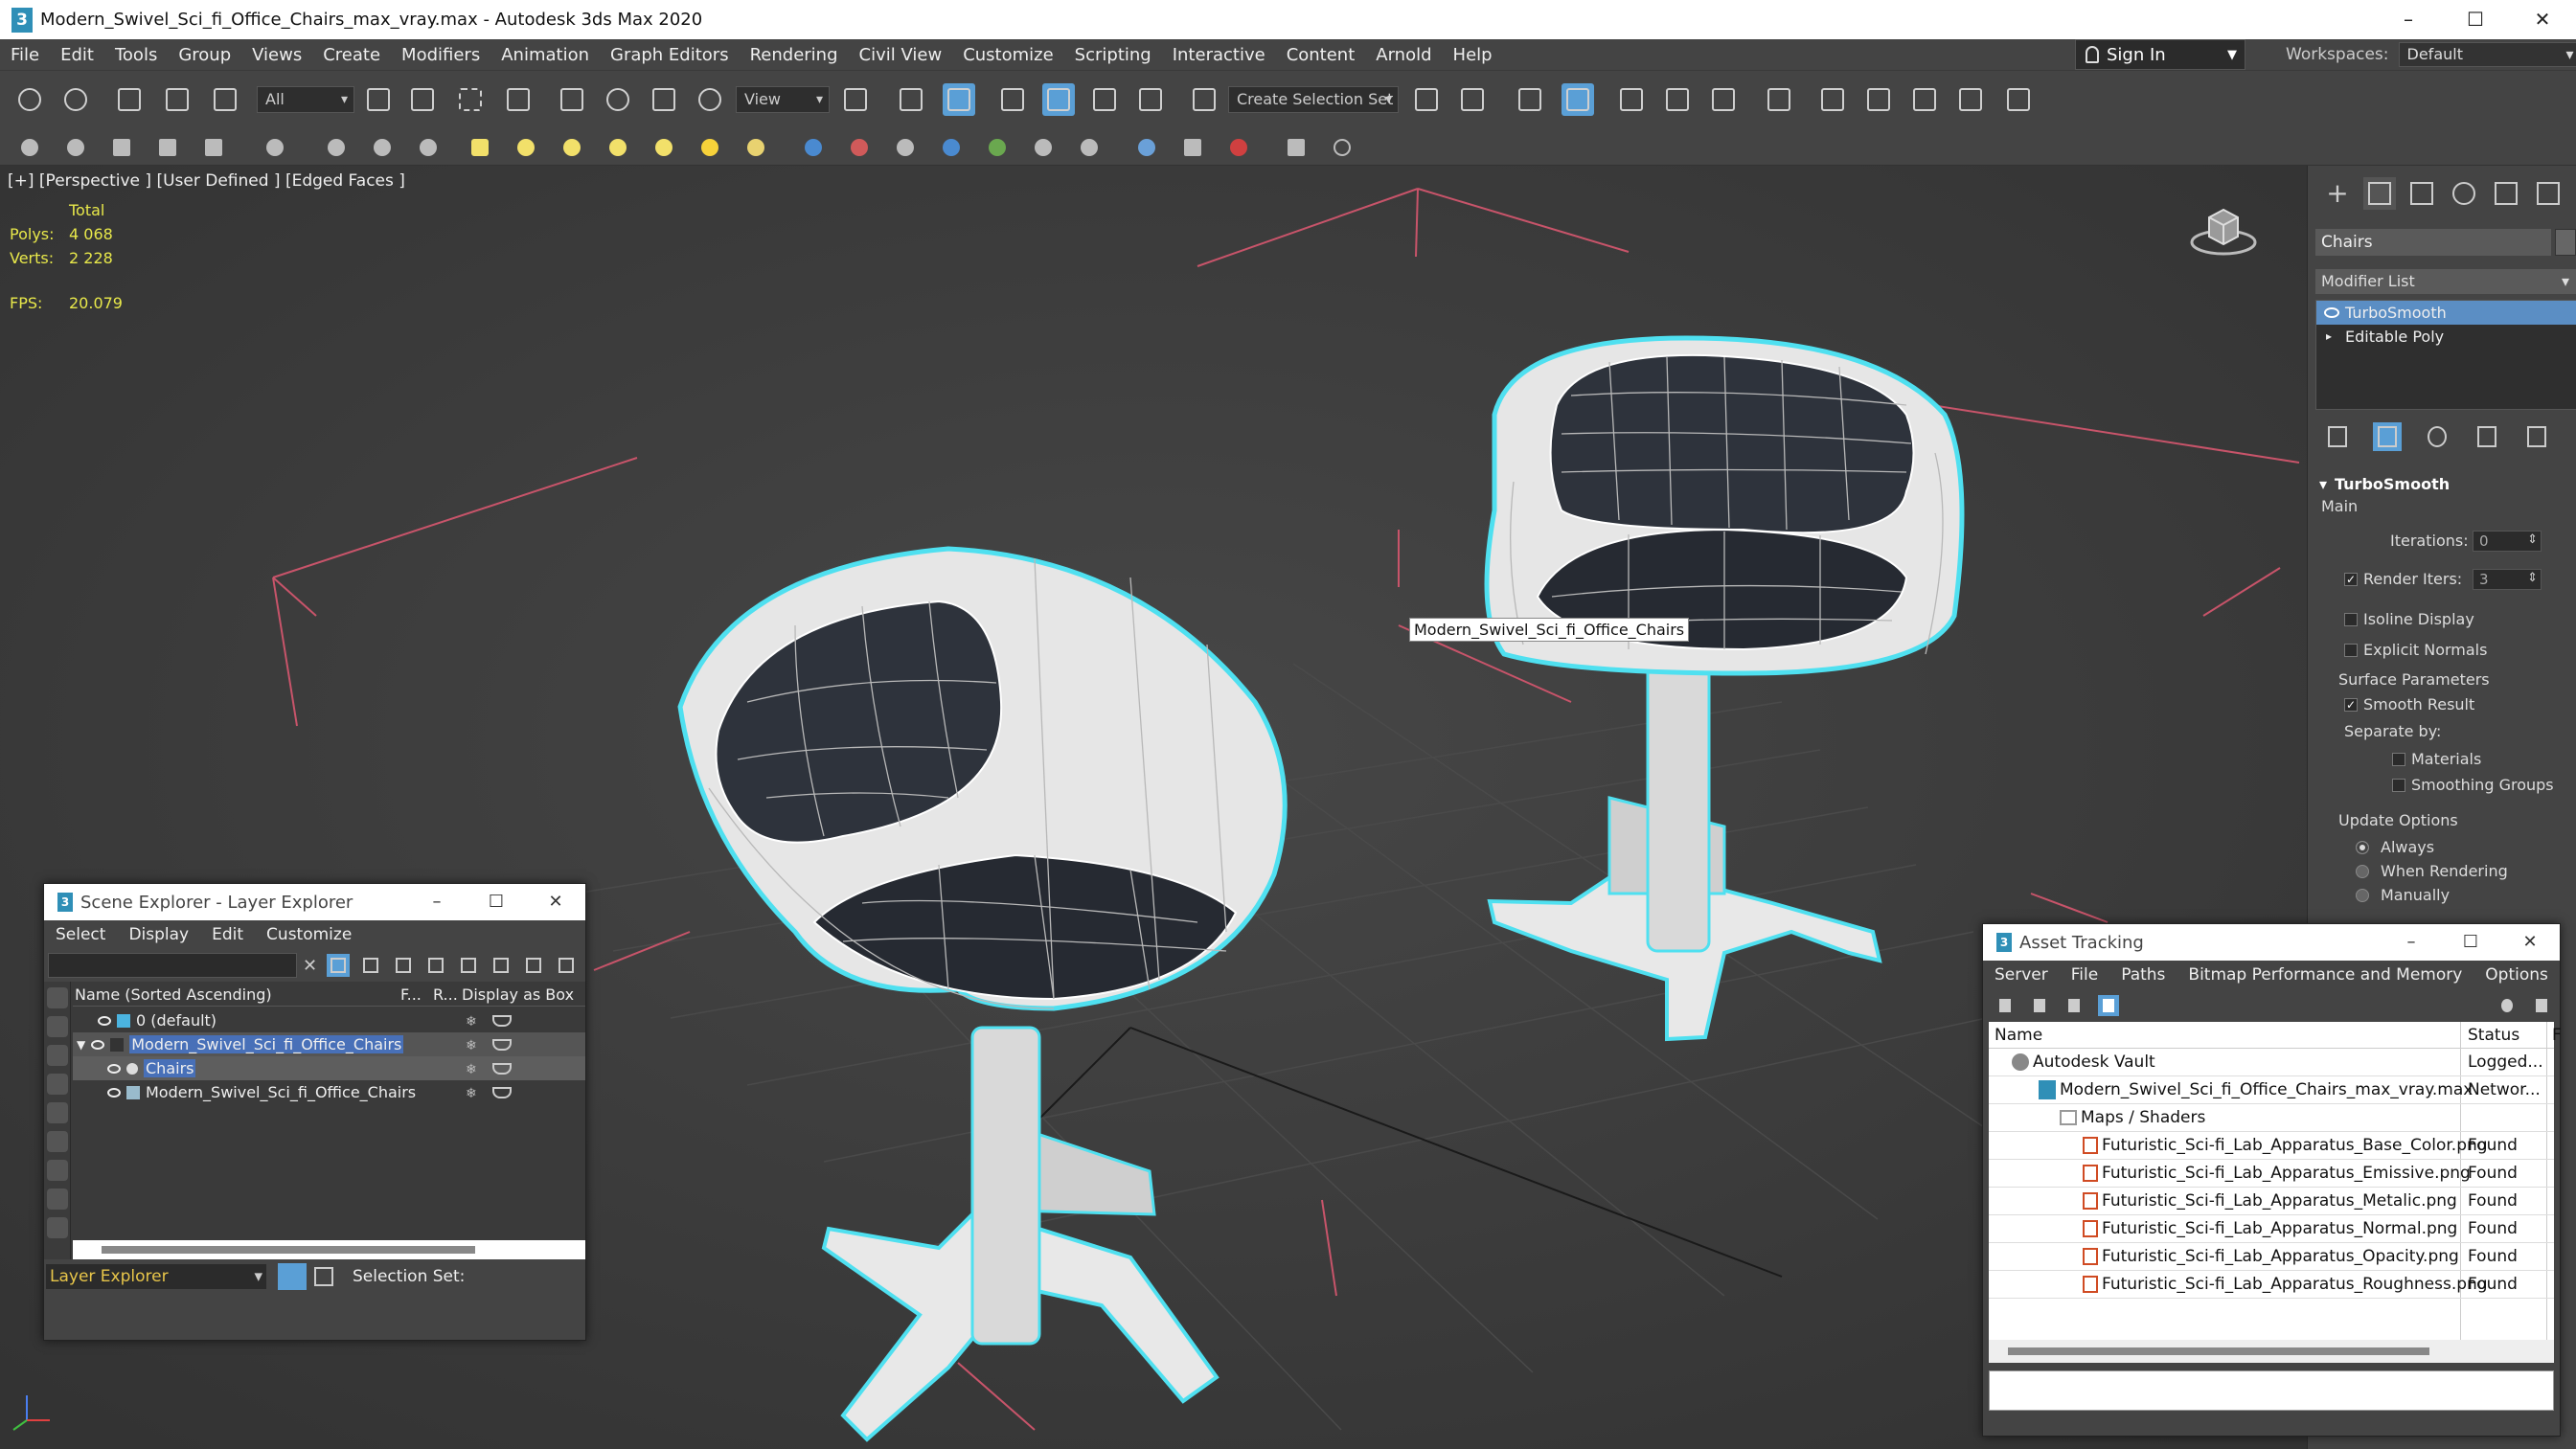  Describe the element at coordinates (545, 55) in the screenshot. I see `menu-animation: Animation` at that location.